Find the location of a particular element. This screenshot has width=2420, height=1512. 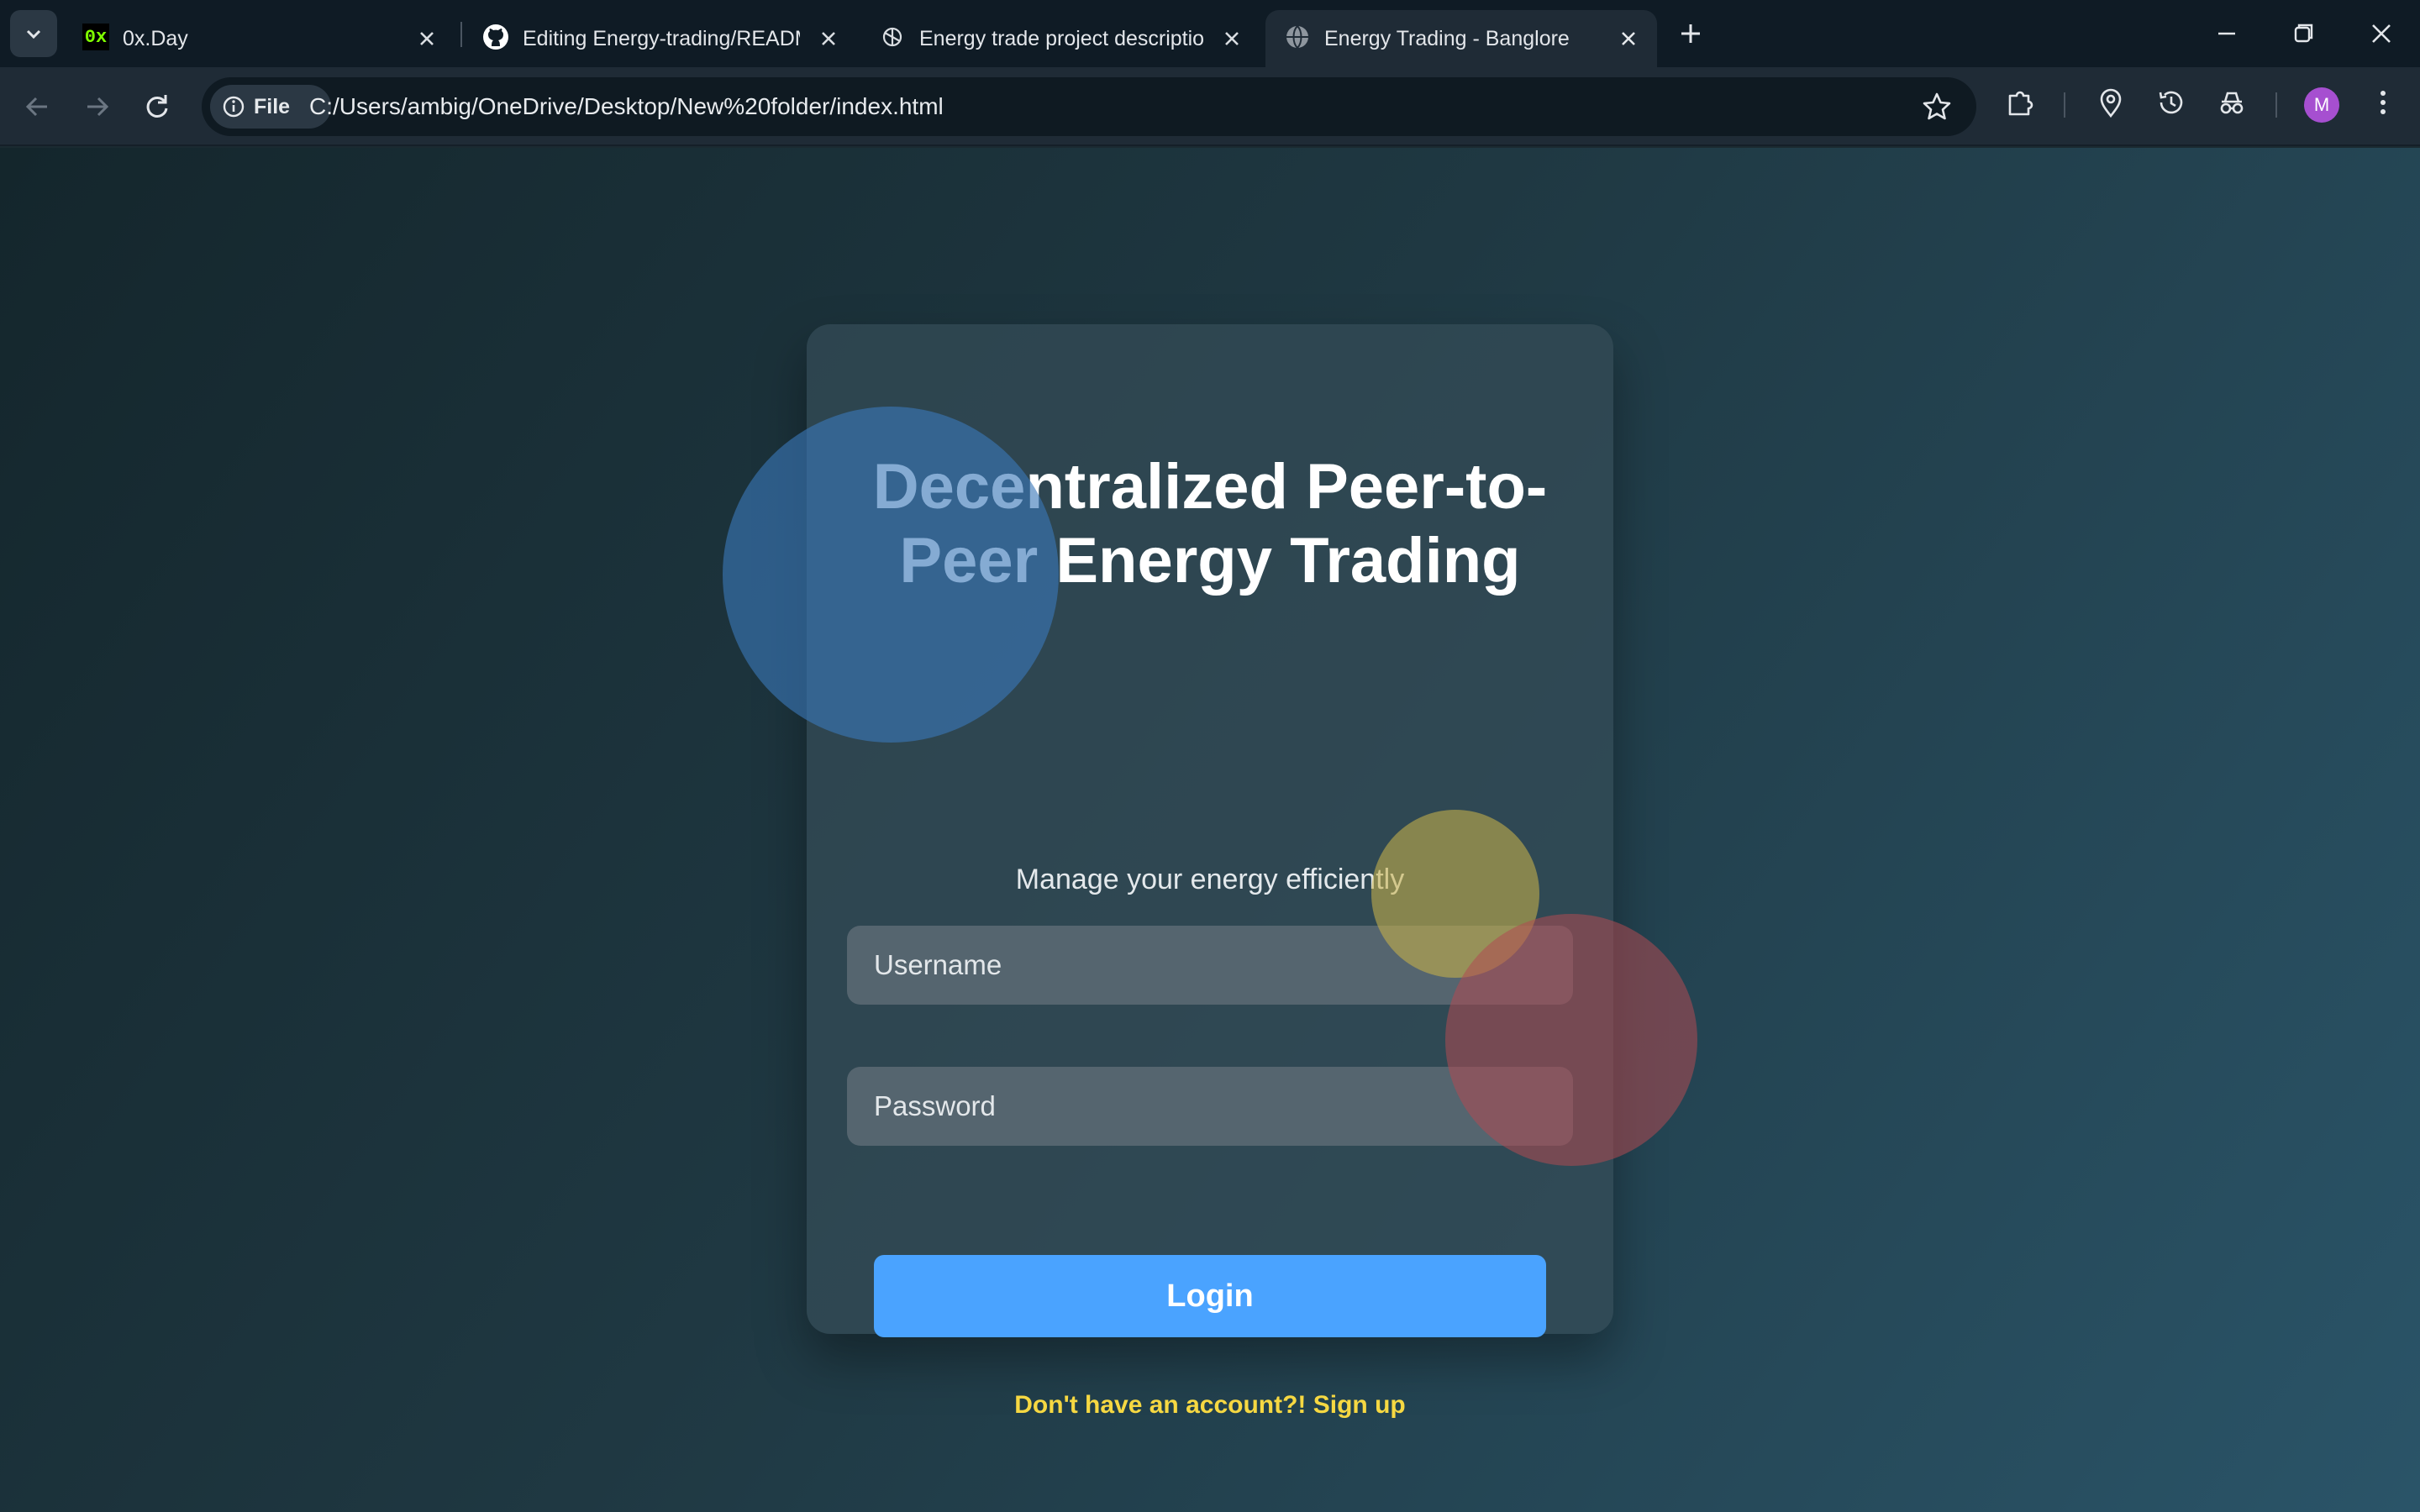

location-pin-icon is located at coordinates (2111, 102).